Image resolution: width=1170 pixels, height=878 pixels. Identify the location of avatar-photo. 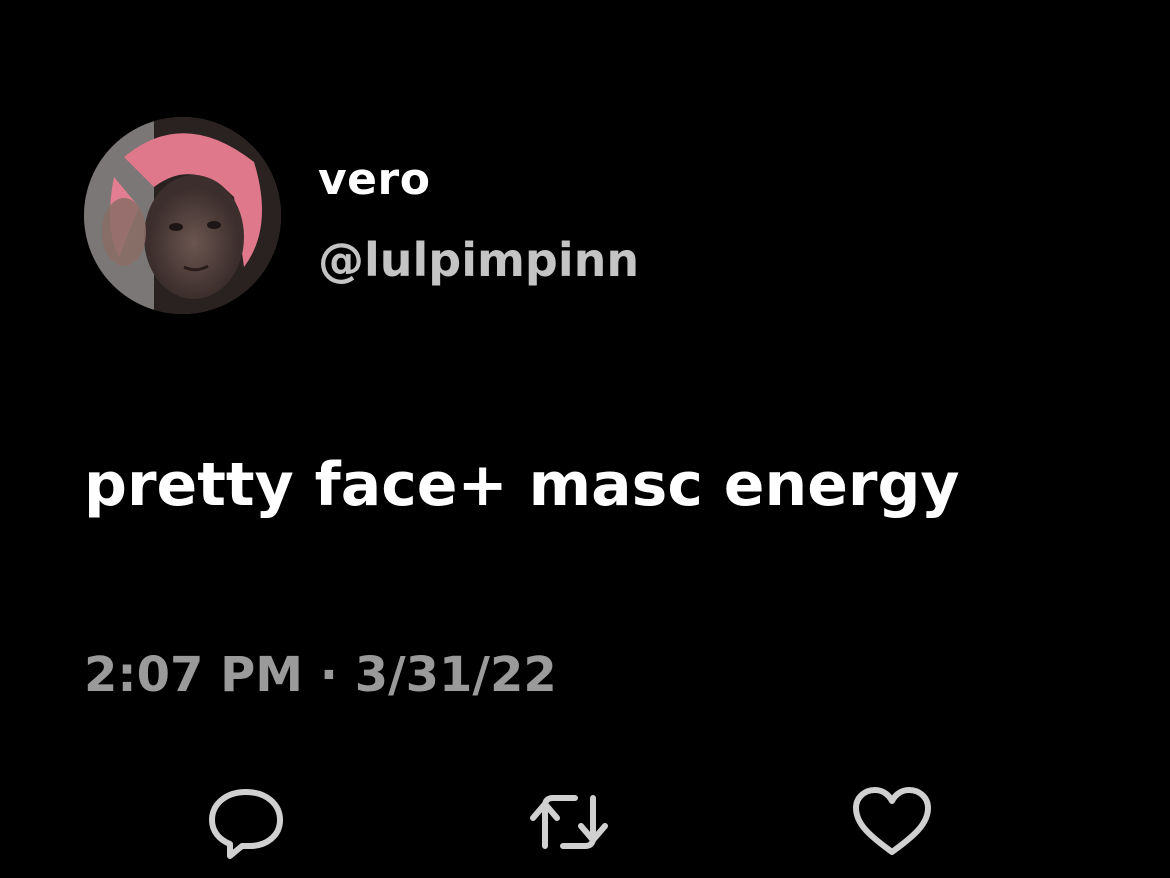
(182, 215).